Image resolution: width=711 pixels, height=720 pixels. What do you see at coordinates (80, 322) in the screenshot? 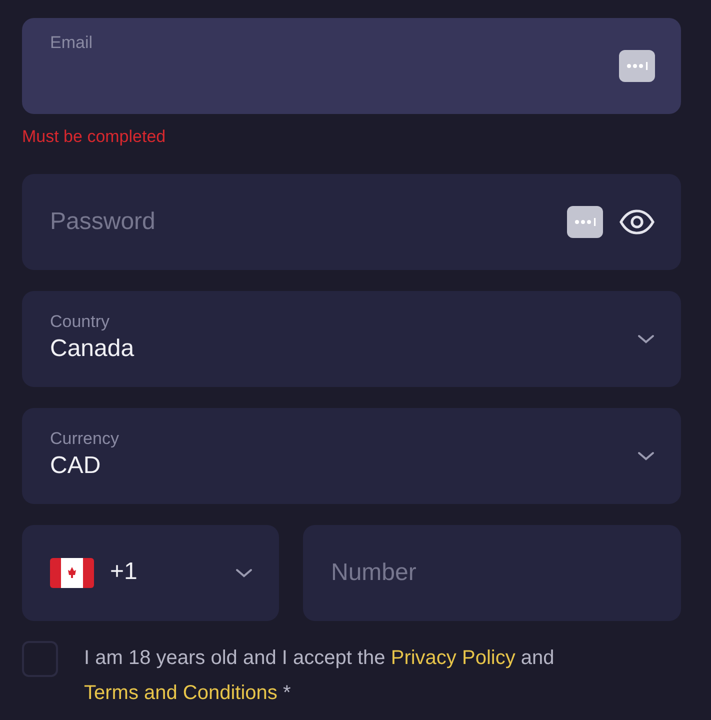
I see `field-label: Country` at bounding box center [80, 322].